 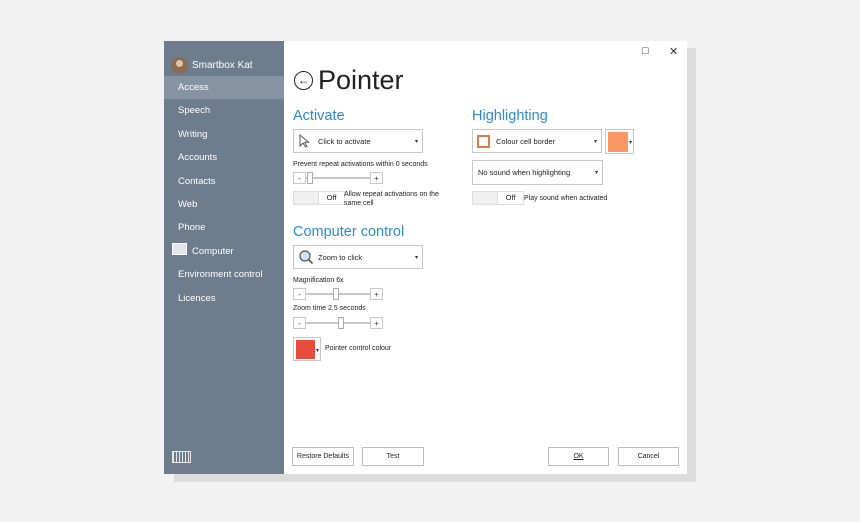 I want to click on cancel-button: Cancel, so click(x=648, y=456).